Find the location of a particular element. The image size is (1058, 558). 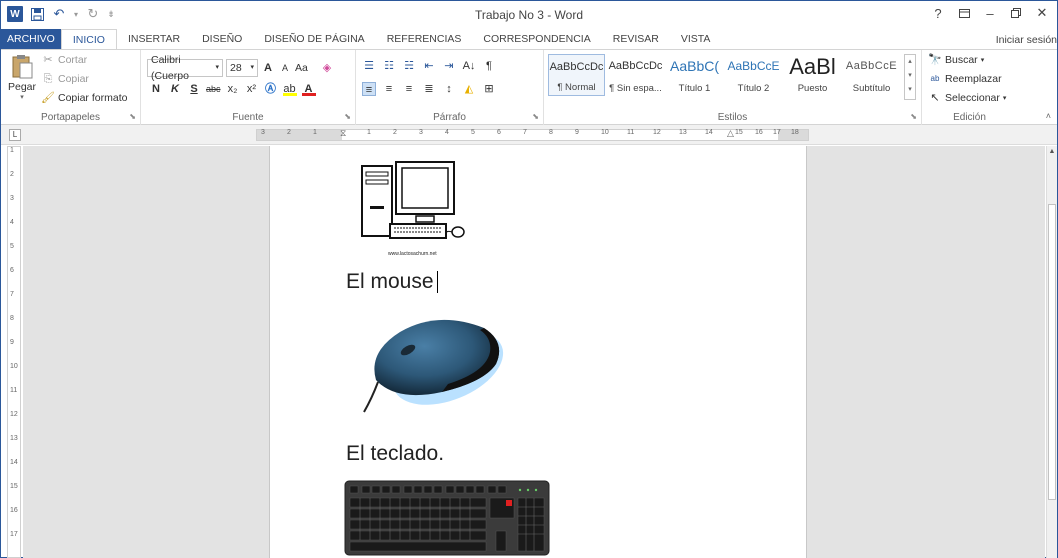

increase-indent-icon: ⇥ is located at coordinates (449, 66).